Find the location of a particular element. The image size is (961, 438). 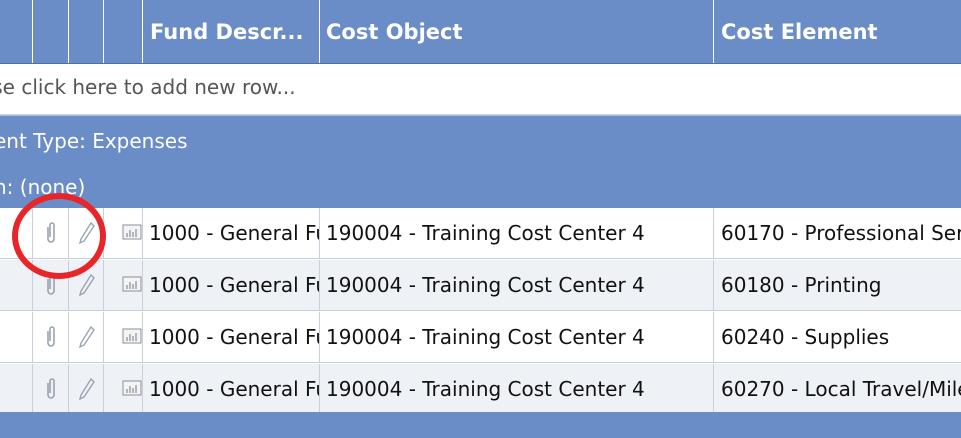

grid-footer is located at coordinates (480, 425).